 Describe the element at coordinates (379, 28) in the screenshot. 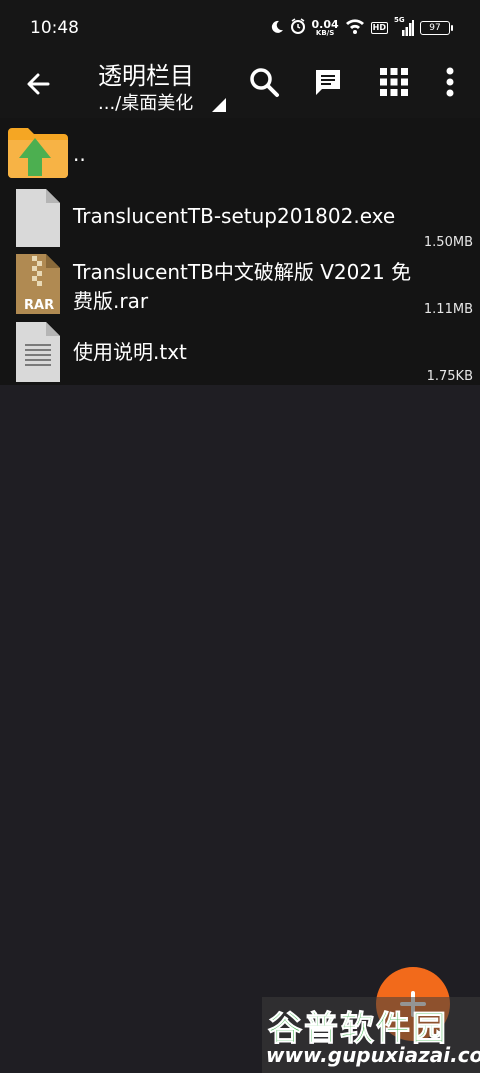

I see `hd-badge: HD` at that location.